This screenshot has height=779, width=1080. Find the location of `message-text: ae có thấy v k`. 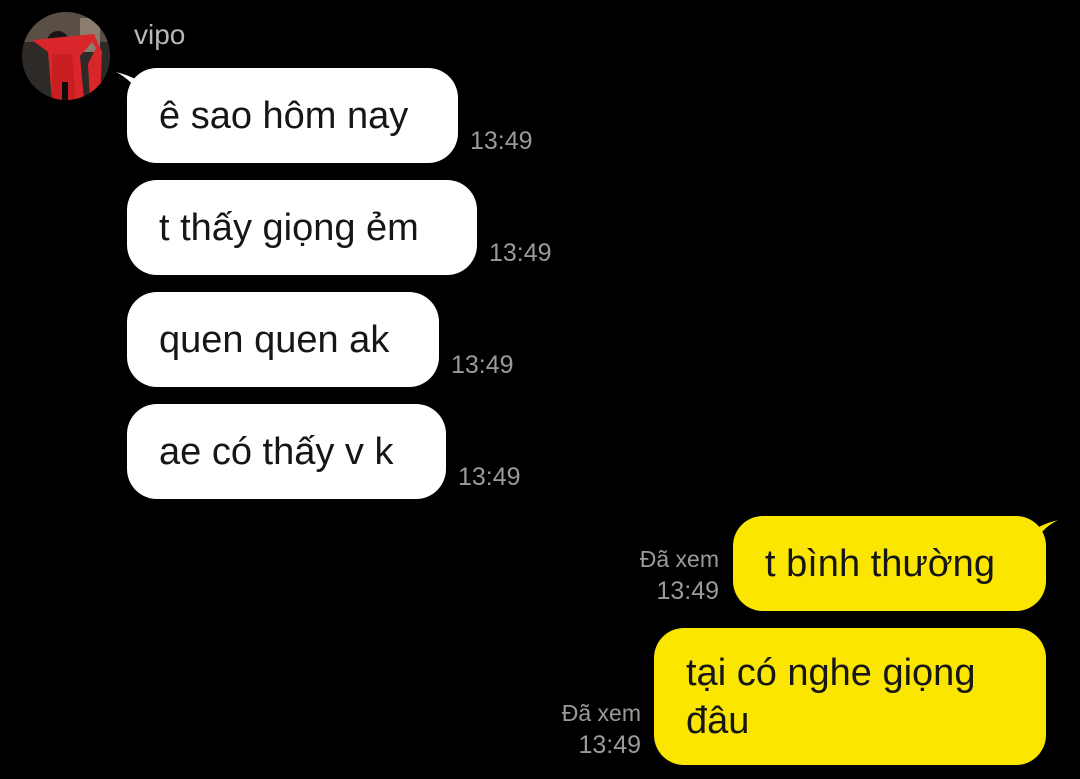

message-text: ae có thấy v k is located at coordinates (276, 451).